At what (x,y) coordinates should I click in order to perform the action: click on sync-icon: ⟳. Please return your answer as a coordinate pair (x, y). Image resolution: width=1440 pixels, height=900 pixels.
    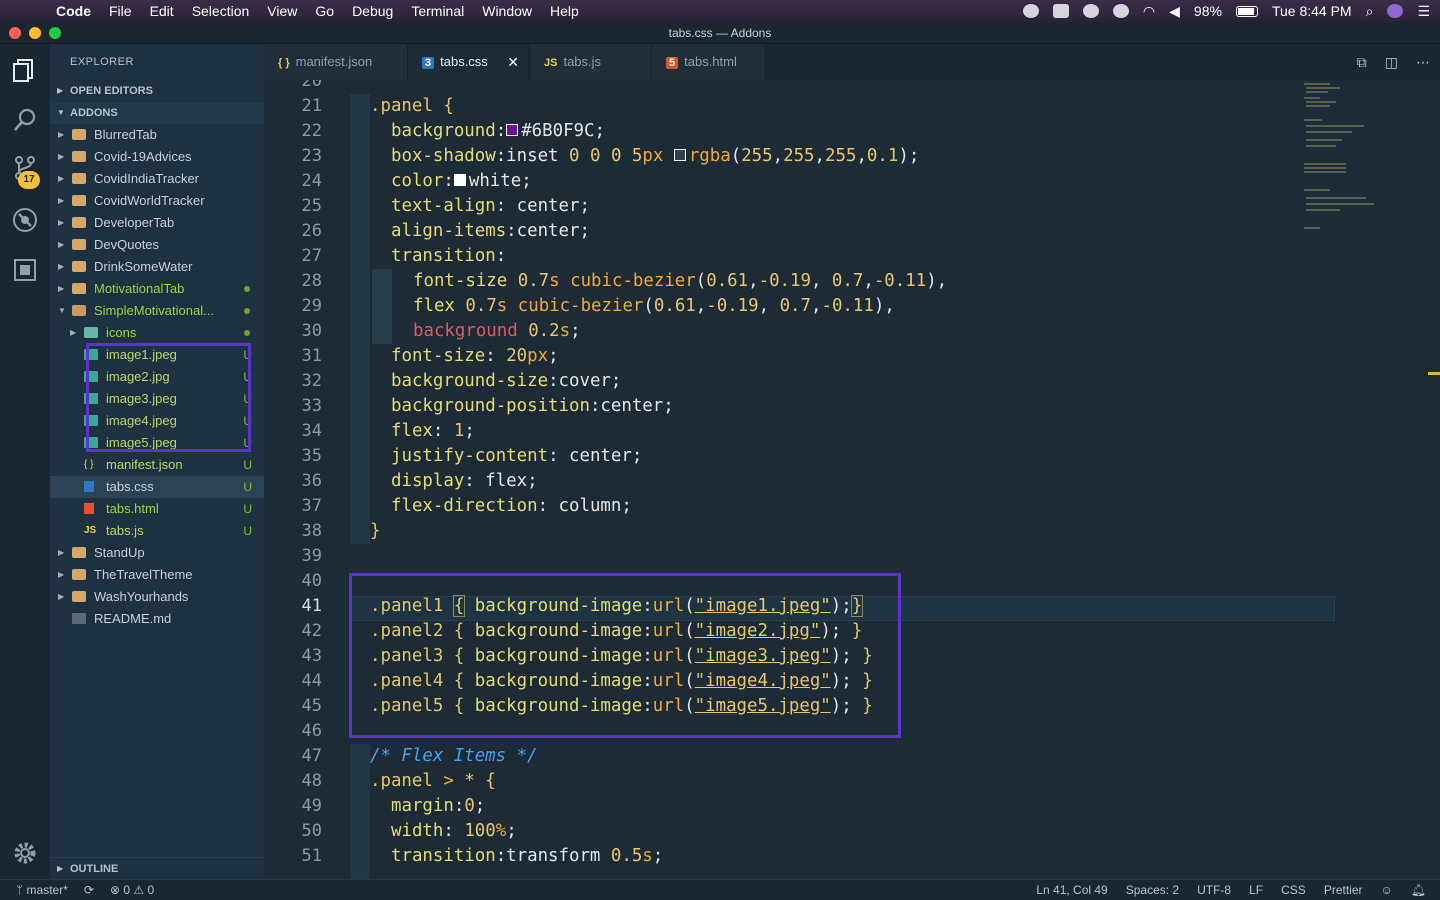
    Looking at the image, I should click on (89, 890).